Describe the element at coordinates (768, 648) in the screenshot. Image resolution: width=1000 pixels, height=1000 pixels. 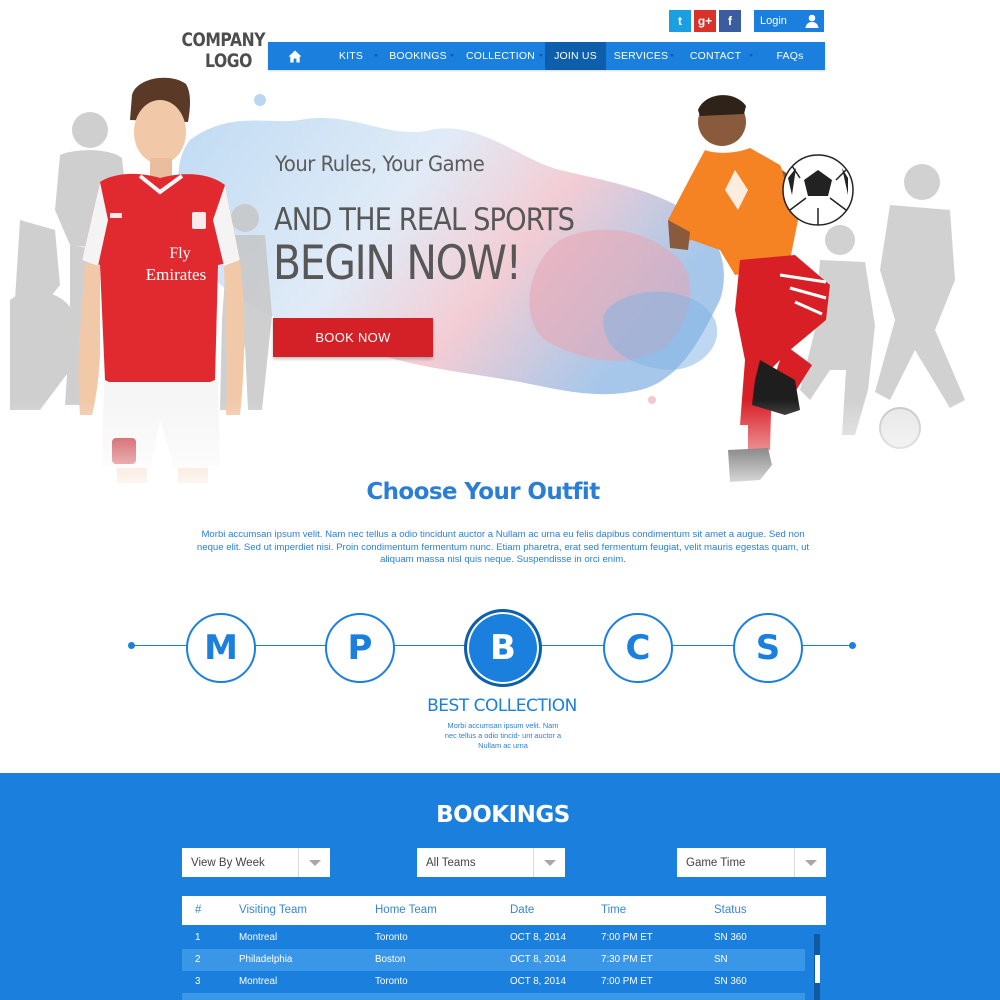
I see `step-s: S` at that location.